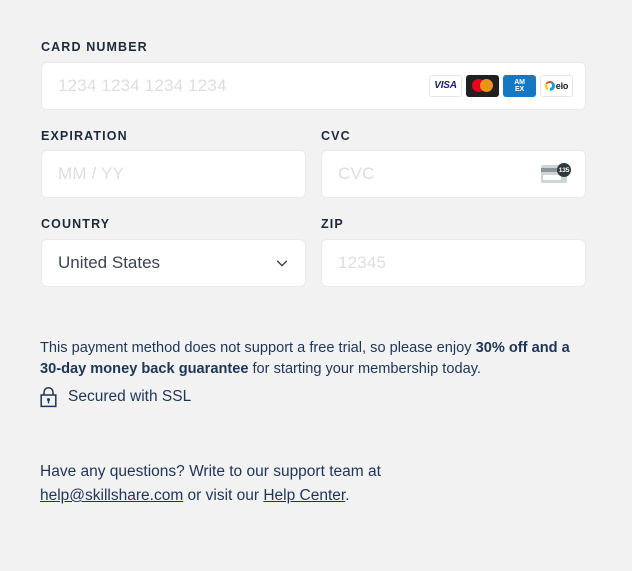  I want to click on card-number-placeholder: 1234 1234 1234 1234, so click(142, 85).